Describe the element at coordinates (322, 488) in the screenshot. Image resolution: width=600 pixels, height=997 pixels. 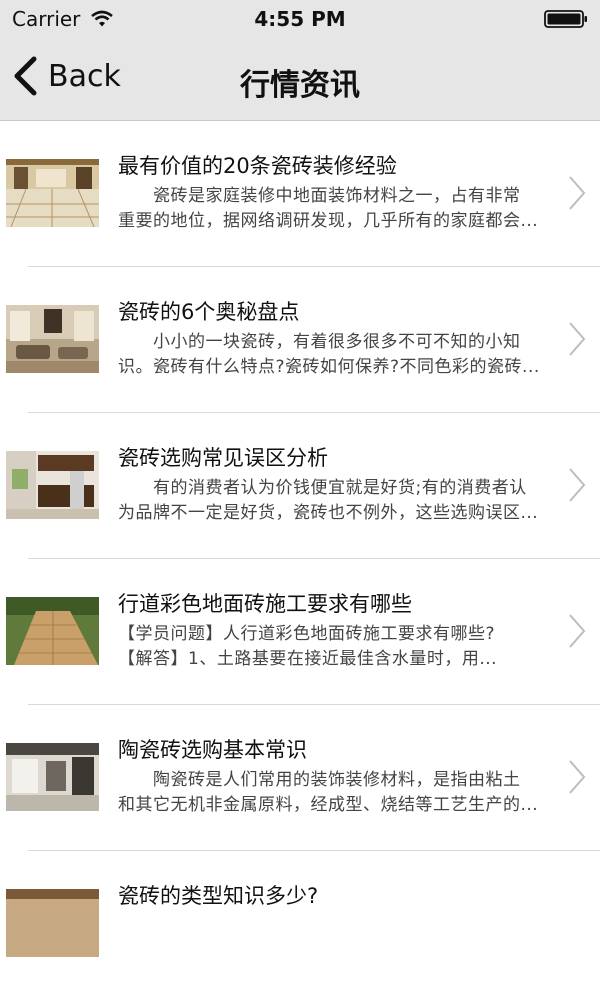
I see `summary-line: 有的消费者认为价钱便宜就是好货;有的消费者认` at that location.